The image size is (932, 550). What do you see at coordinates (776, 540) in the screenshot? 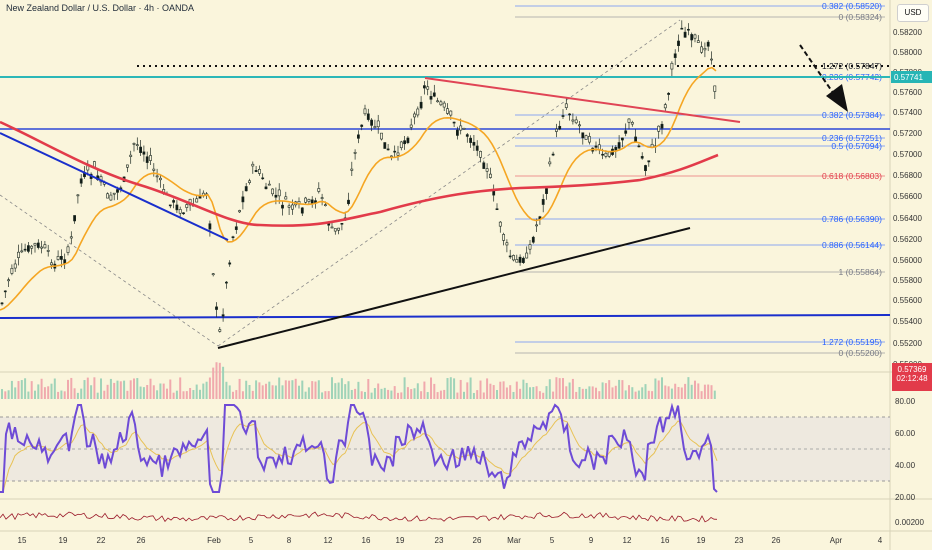
I see `time-axis-label: 26` at bounding box center [776, 540].